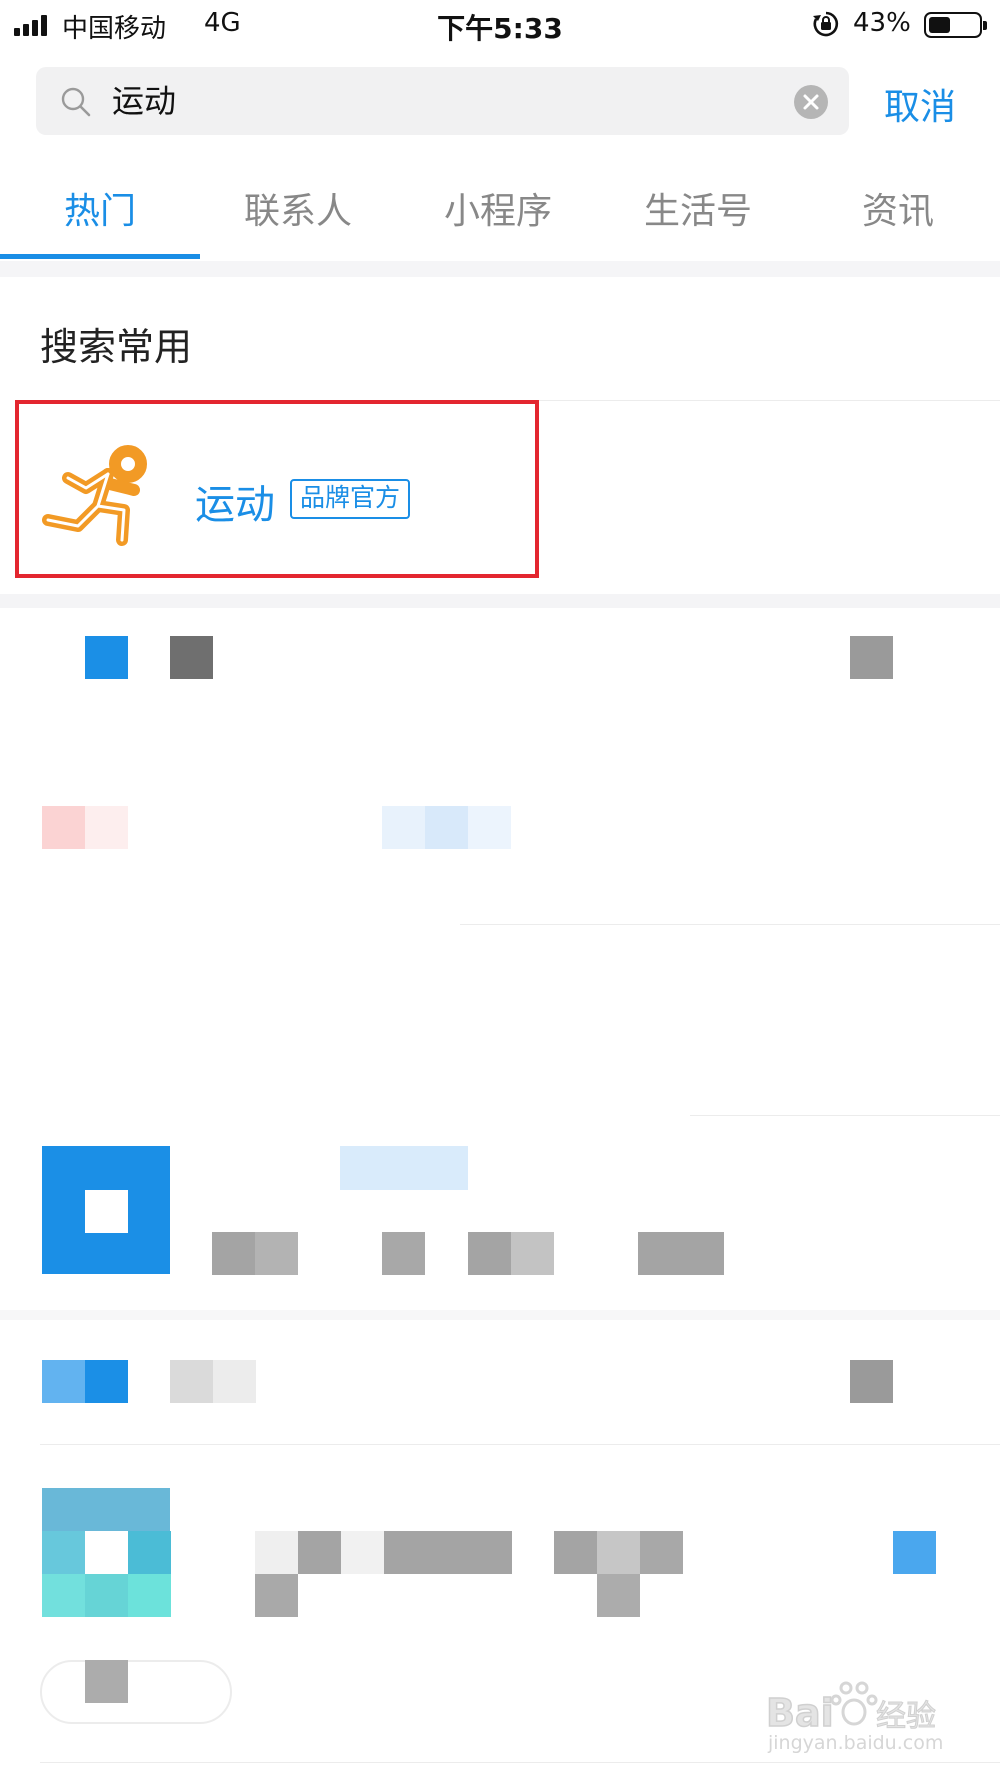 Image resolution: width=1000 pixels, height=1778 pixels. I want to click on tab-hot: 热门, so click(100, 208).